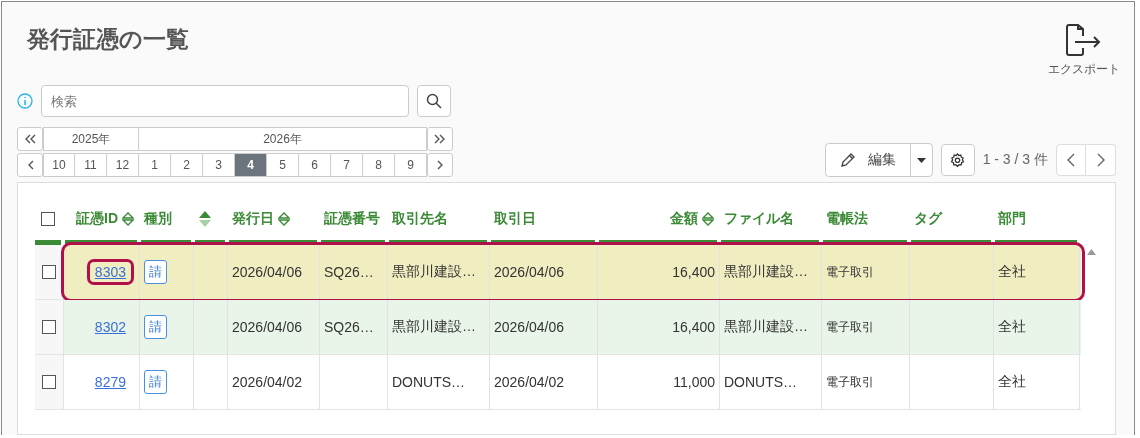  Describe the element at coordinates (59, 165) in the screenshot. I see `month-tab: 10` at that location.